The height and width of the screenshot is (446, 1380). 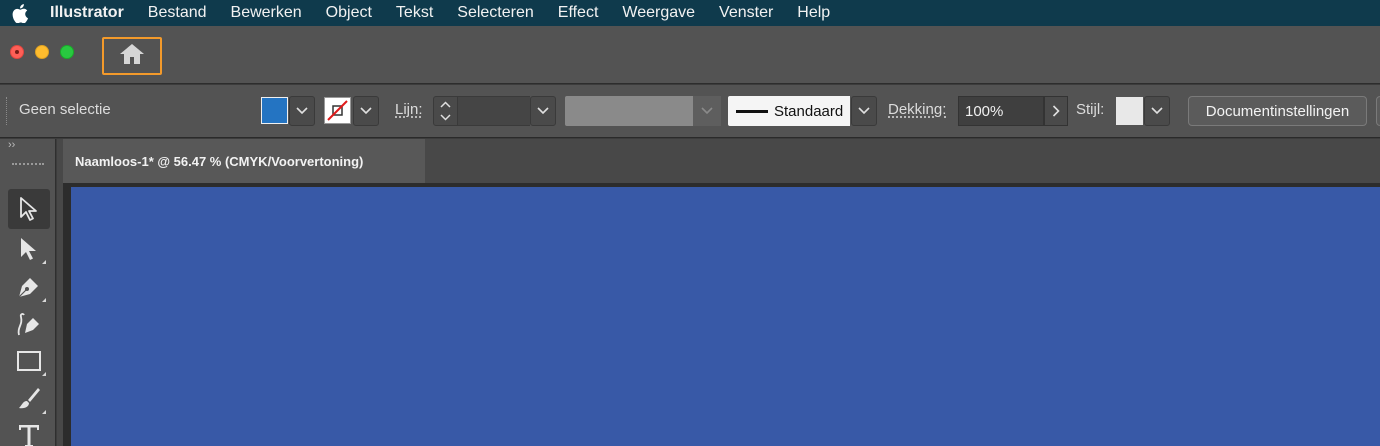 What do you see at coordinates (11, 145) in the screenshot?
I see `collapse-panel-icon: ››` at bounding box center [11, 145].